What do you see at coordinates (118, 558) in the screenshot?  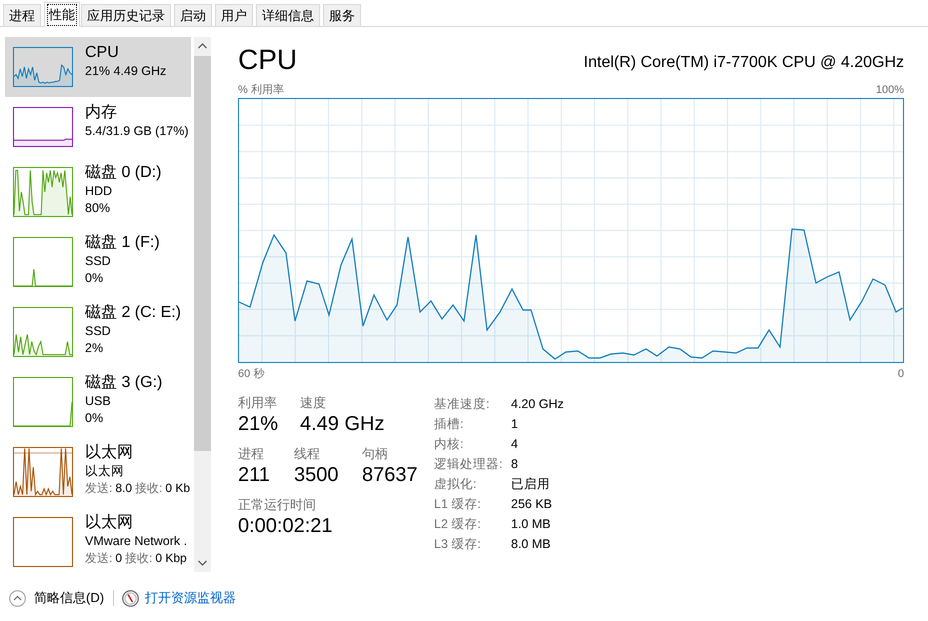 I see `throughput-value: 0` at bounding box center [118, 558].